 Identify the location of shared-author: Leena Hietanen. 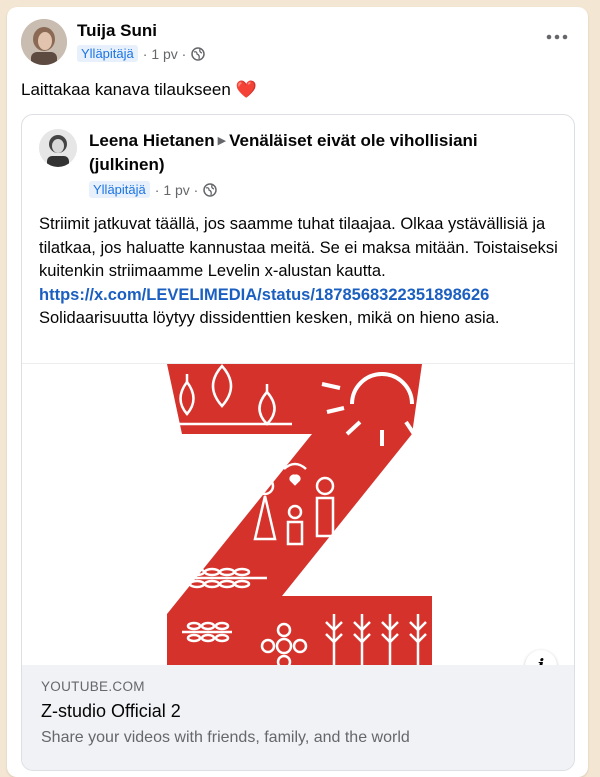
(152, 140).